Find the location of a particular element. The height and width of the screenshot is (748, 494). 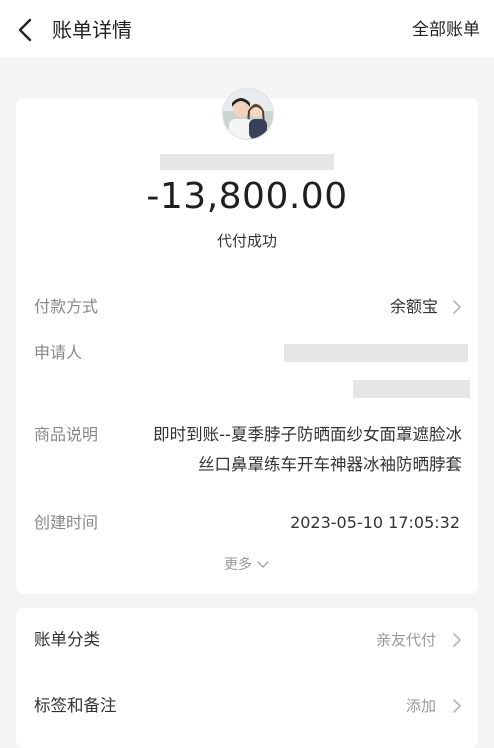

redacted-applicant-name is located at coordinates (376, 353).